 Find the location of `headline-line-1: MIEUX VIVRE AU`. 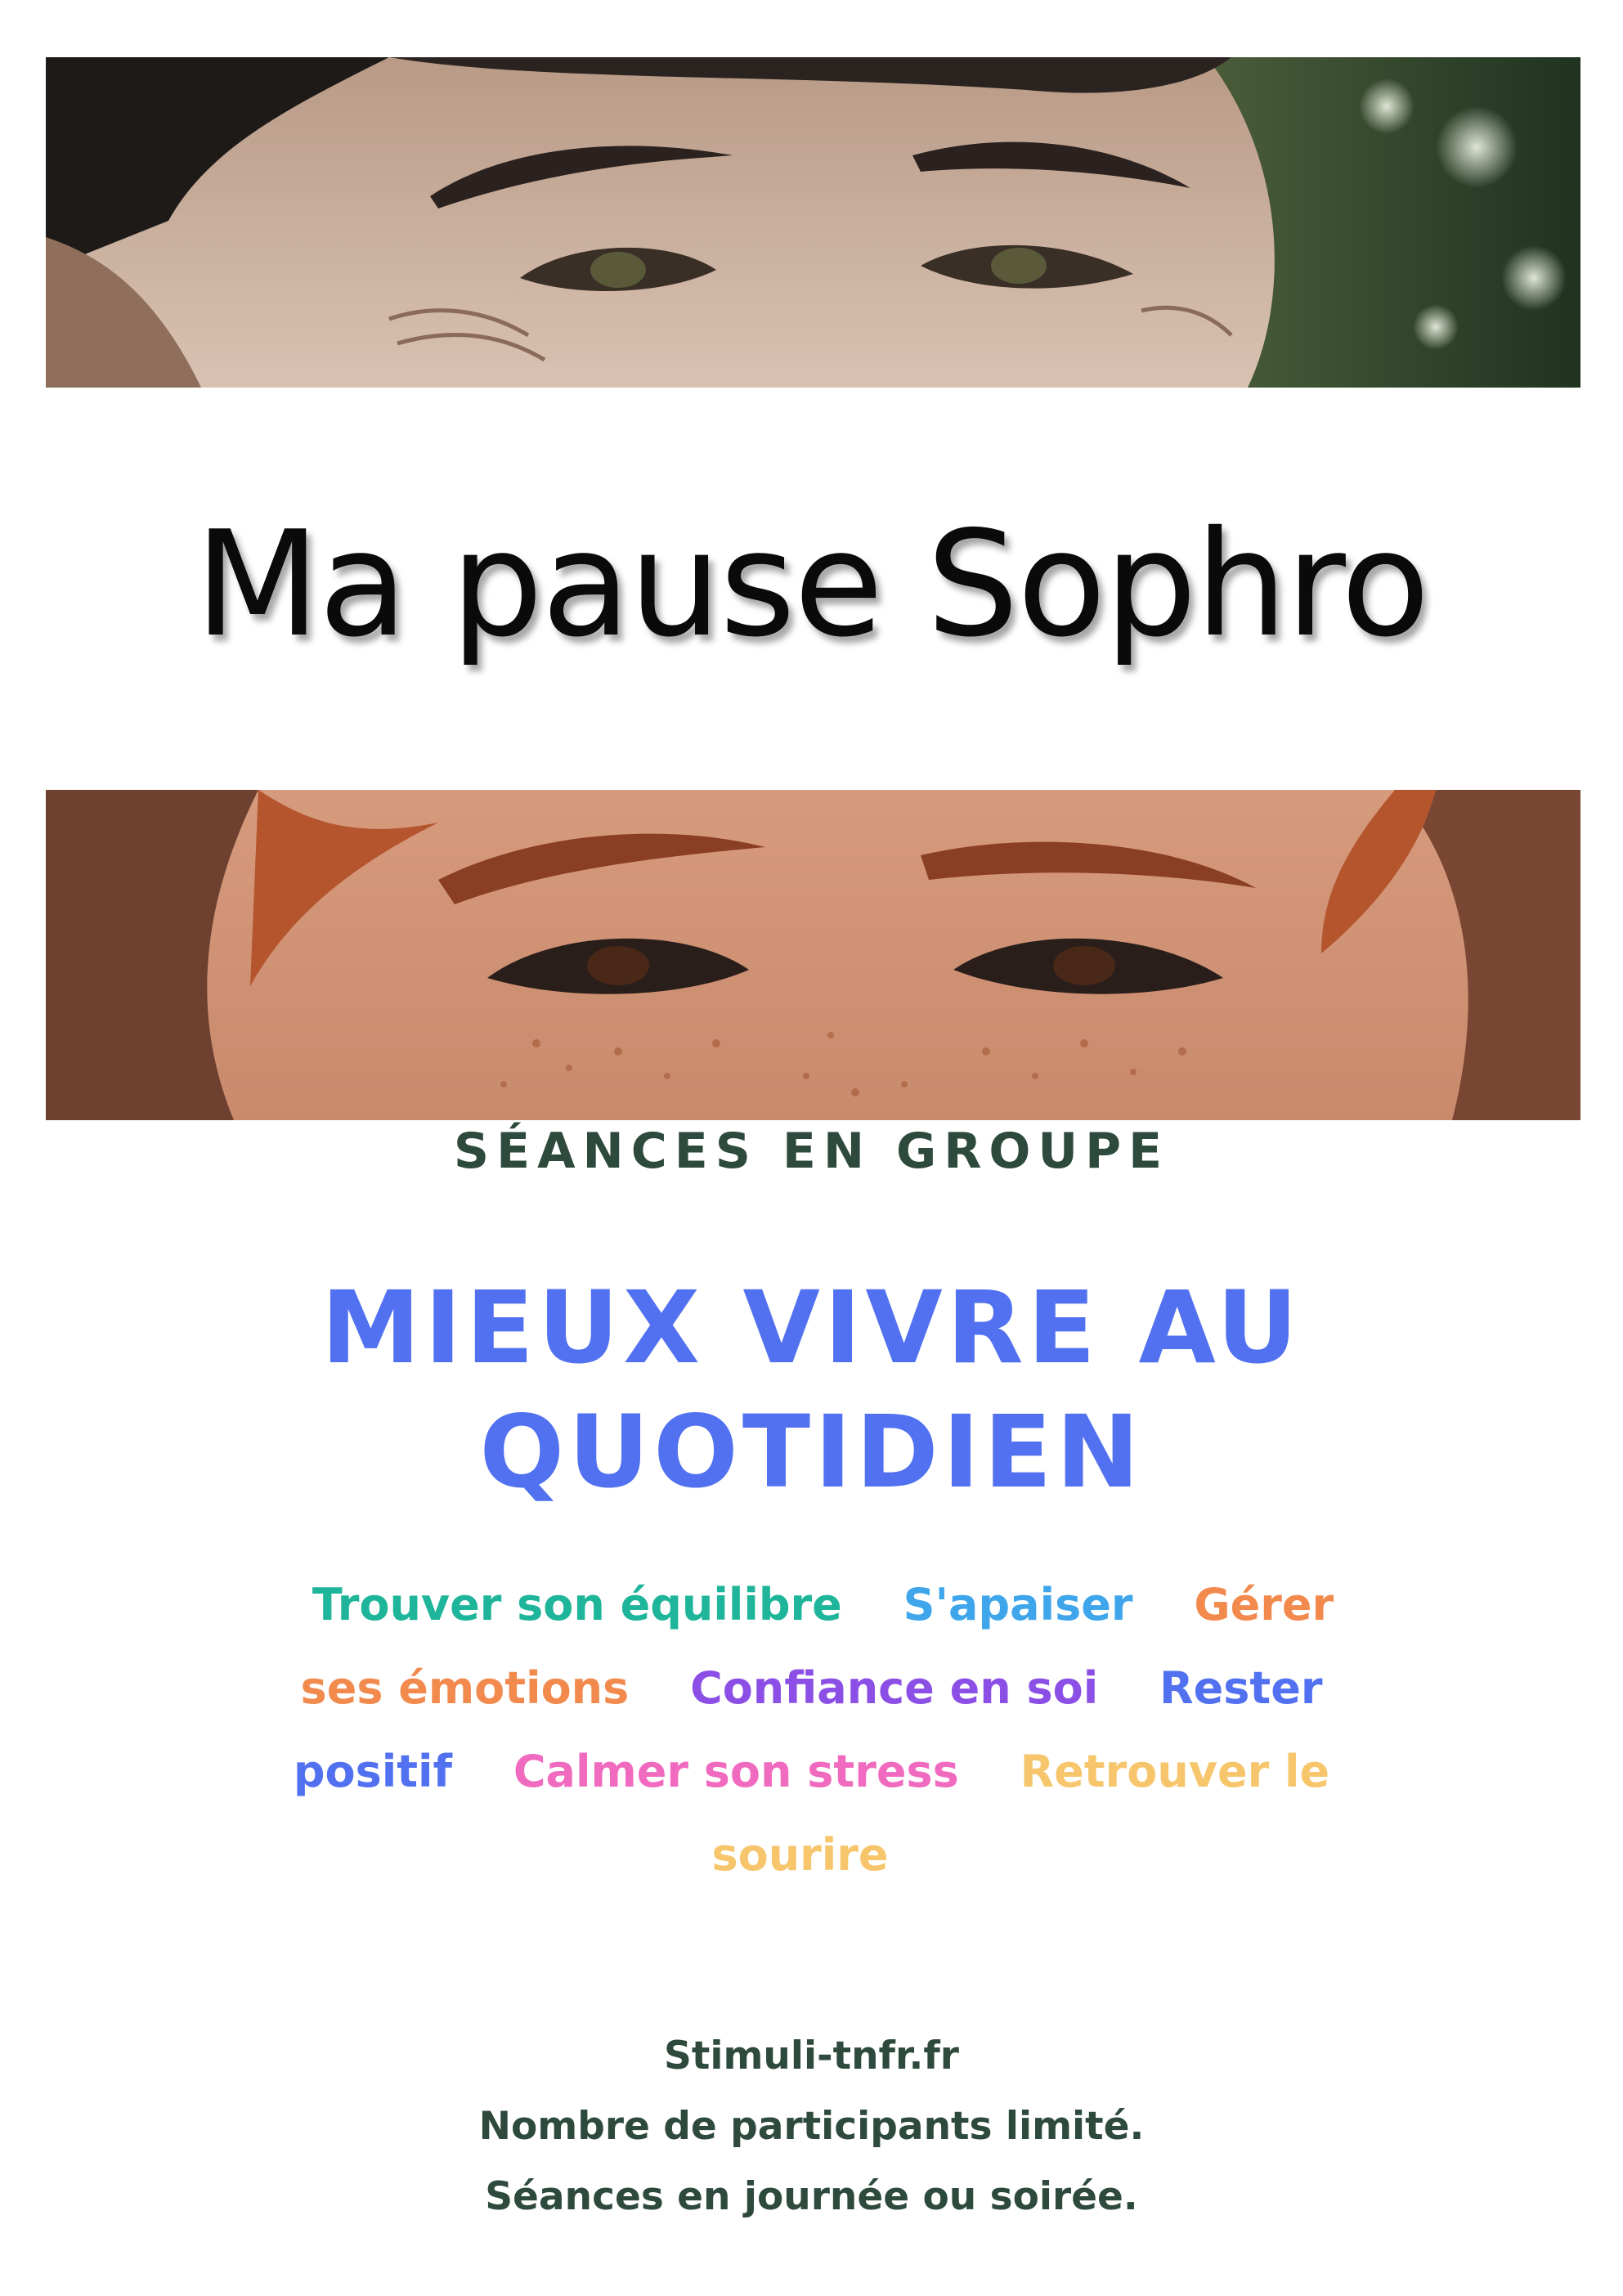

headline-line-1: MIEUX VIVRE AU is located at coordinates (811, 1328).